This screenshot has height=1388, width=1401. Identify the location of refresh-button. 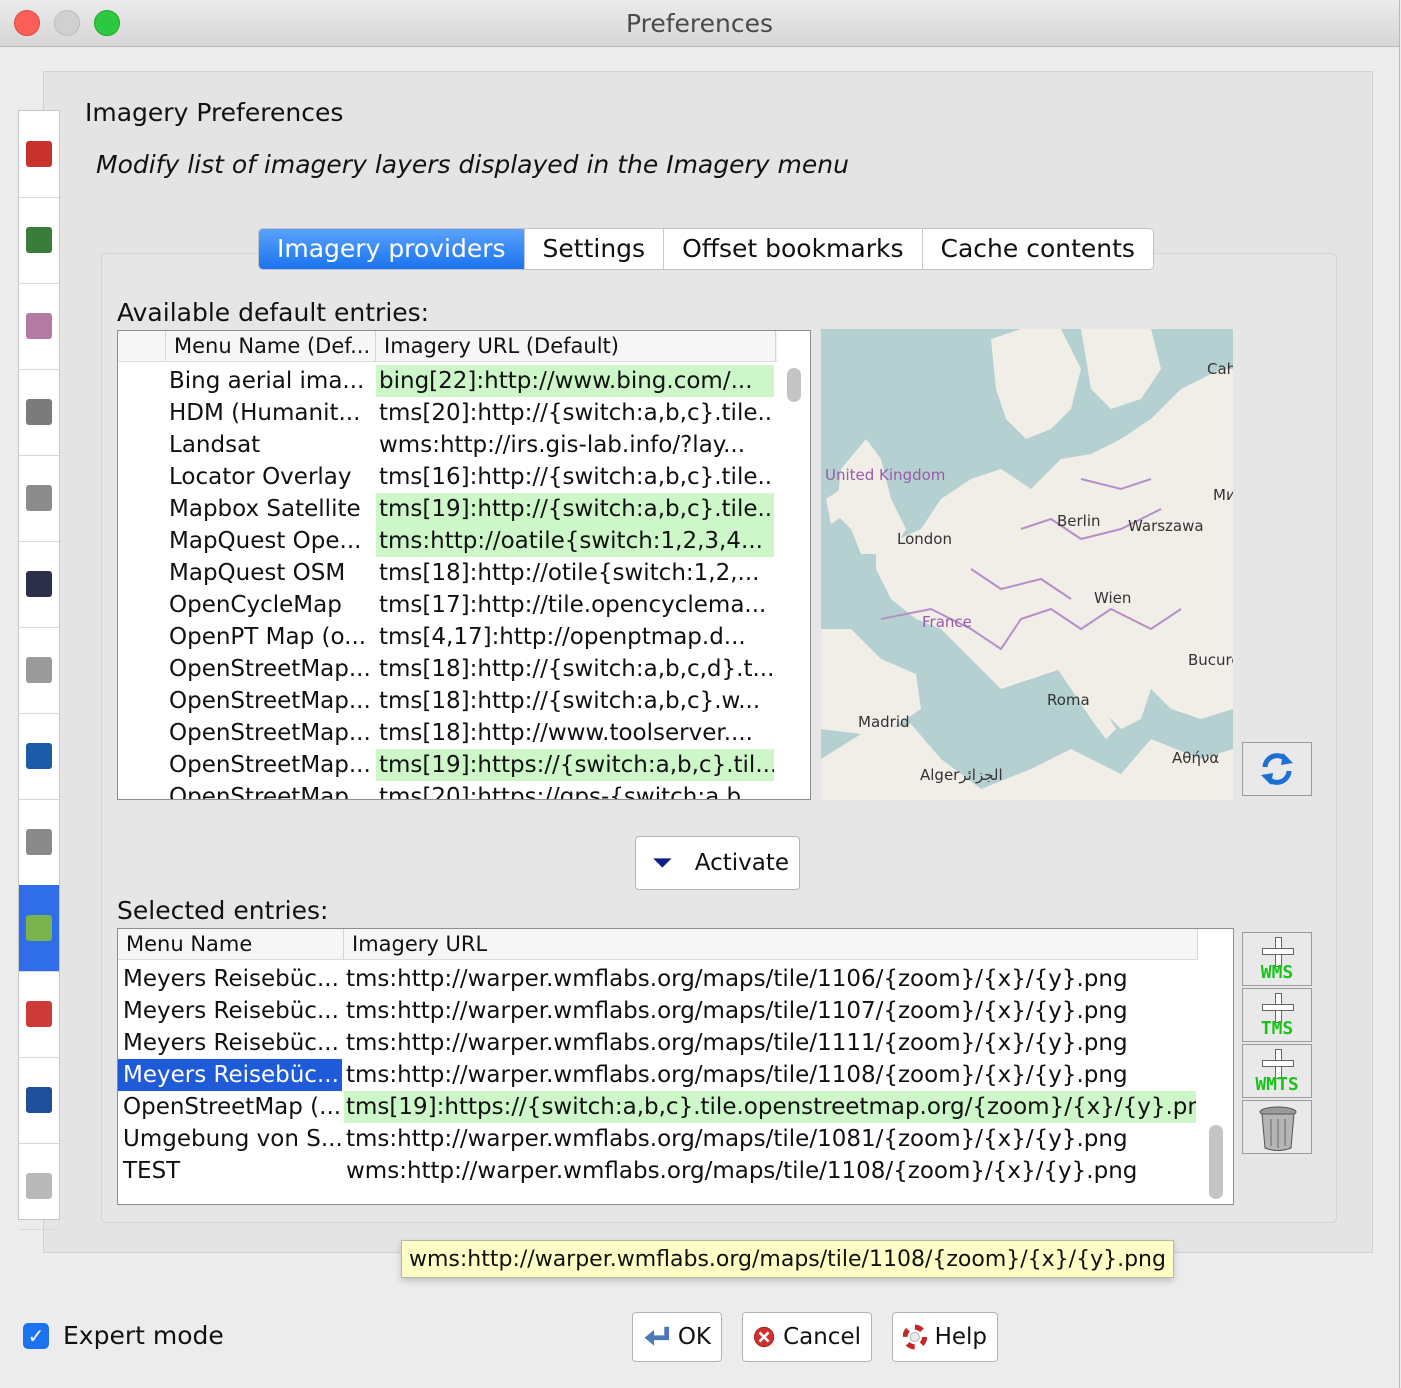
(1277, 769).